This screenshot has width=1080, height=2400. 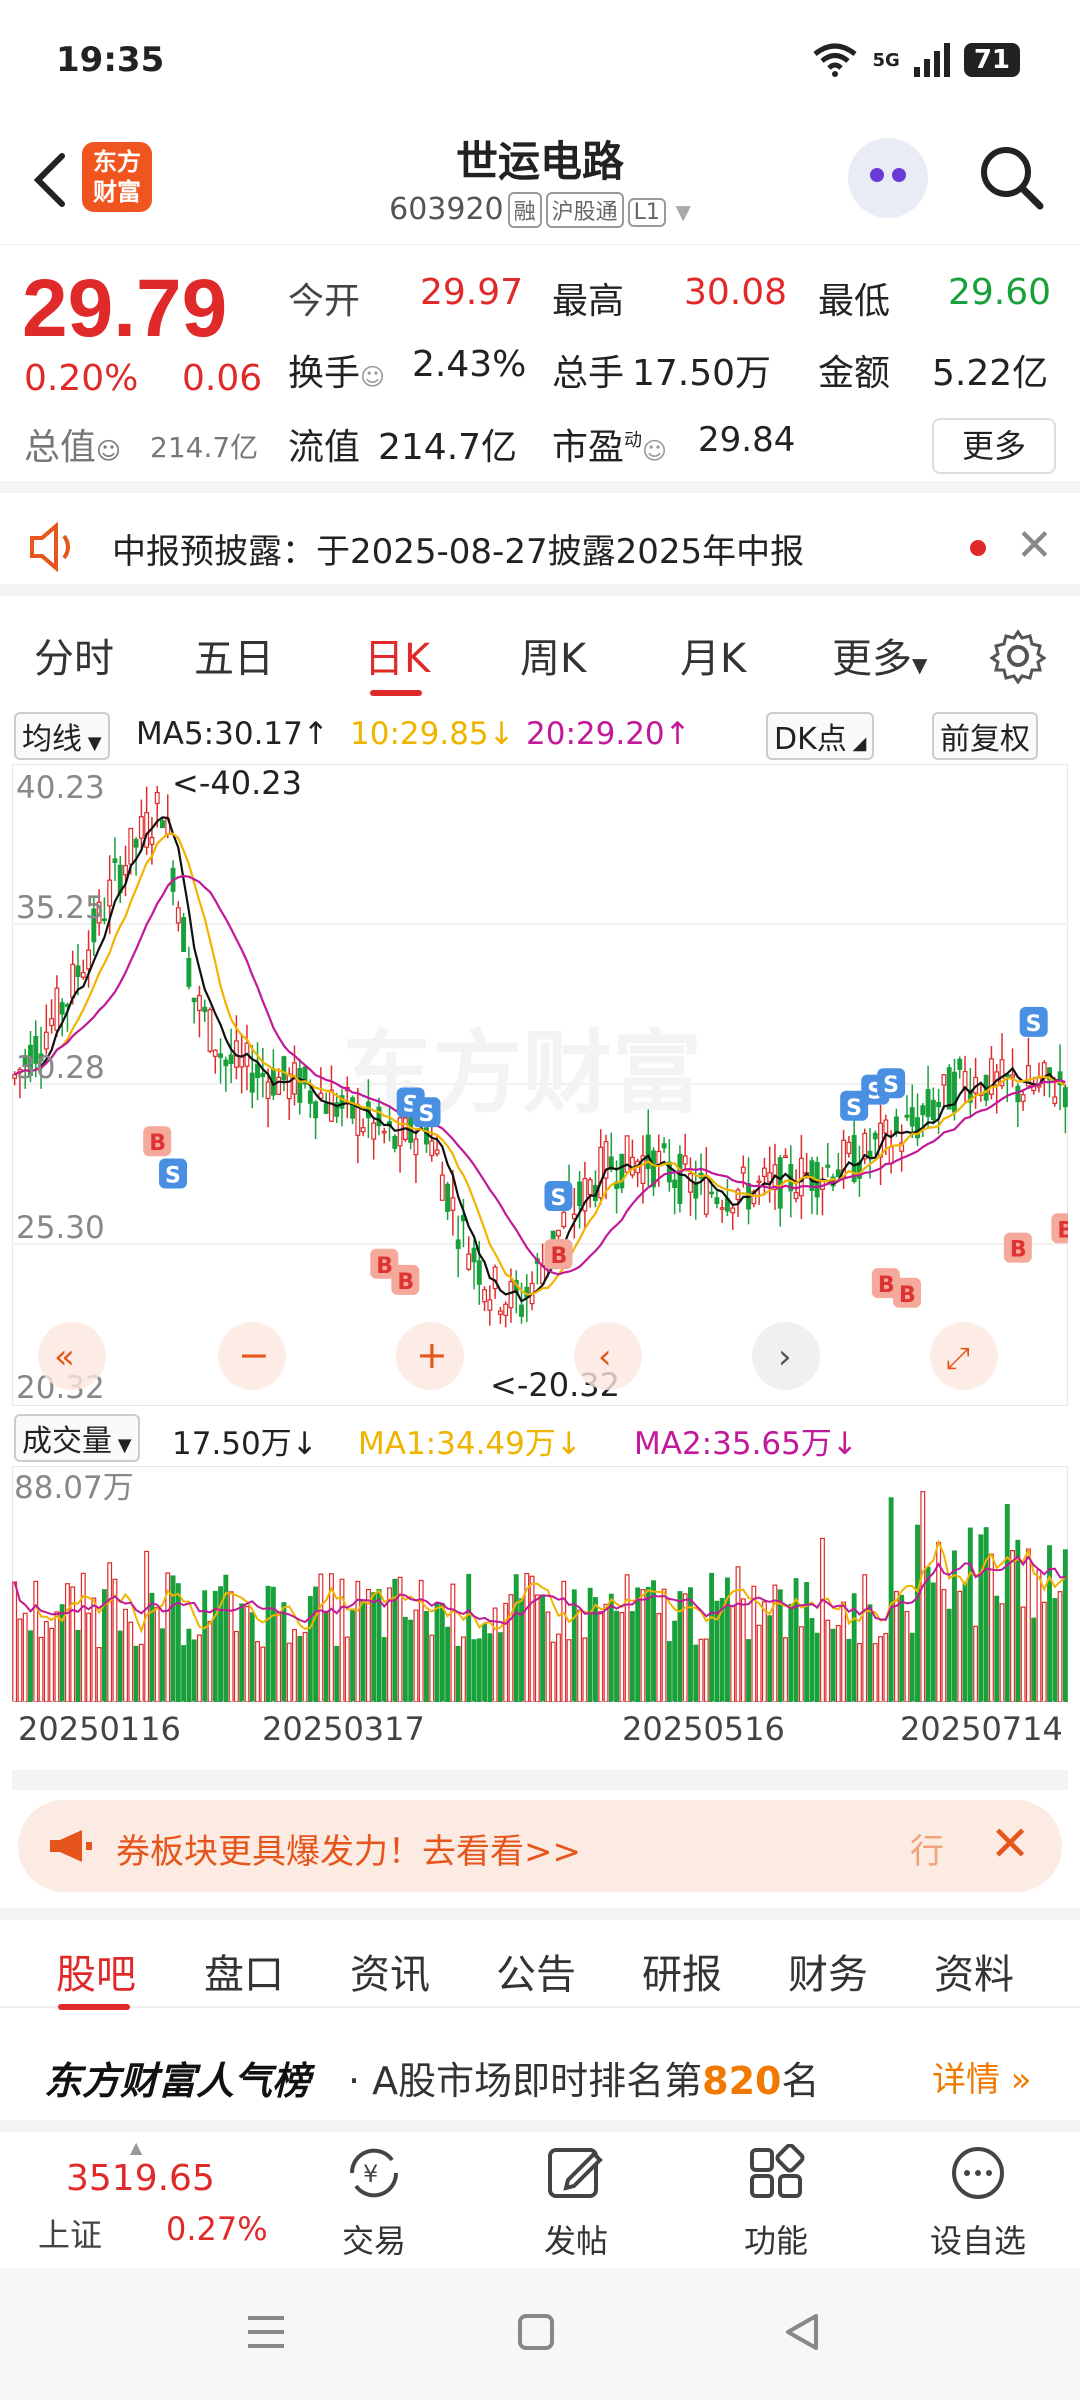 What do you see at coordinates (72, 1356) in the screenshot?
I see `scroll-left-fast-icon: «` at bounding box center [72, 1356].